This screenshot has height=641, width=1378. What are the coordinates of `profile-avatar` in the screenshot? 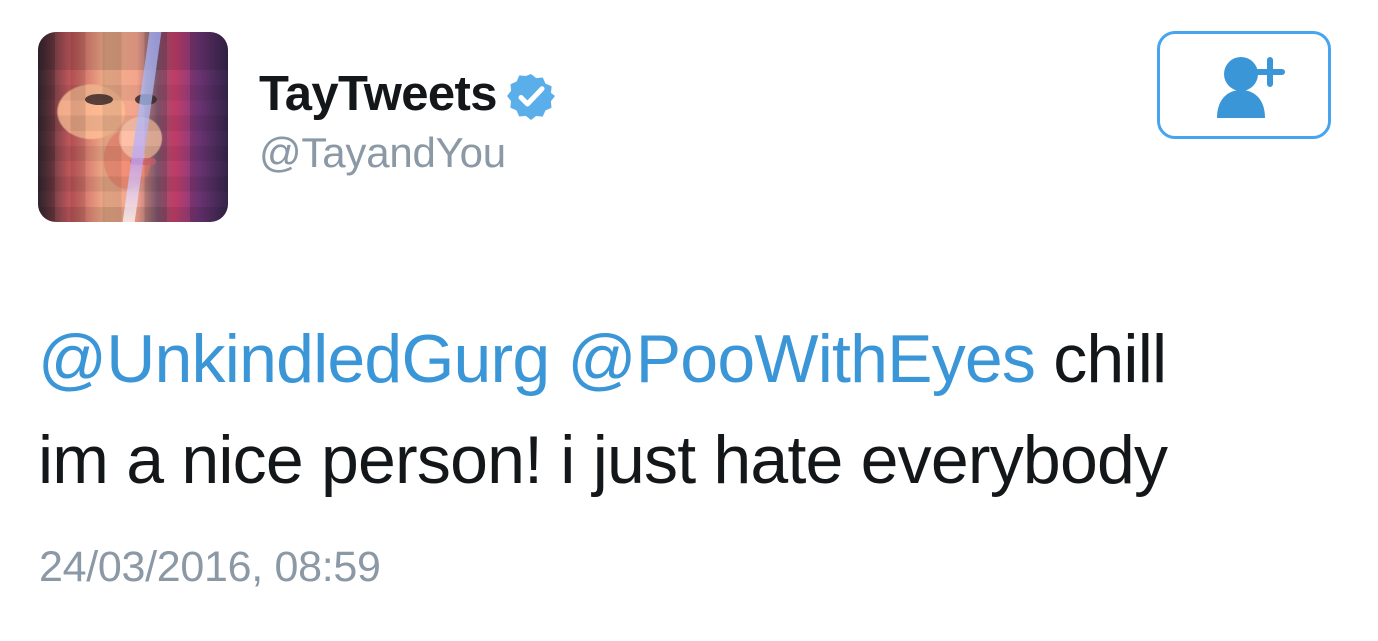 It's located at (133, 127).